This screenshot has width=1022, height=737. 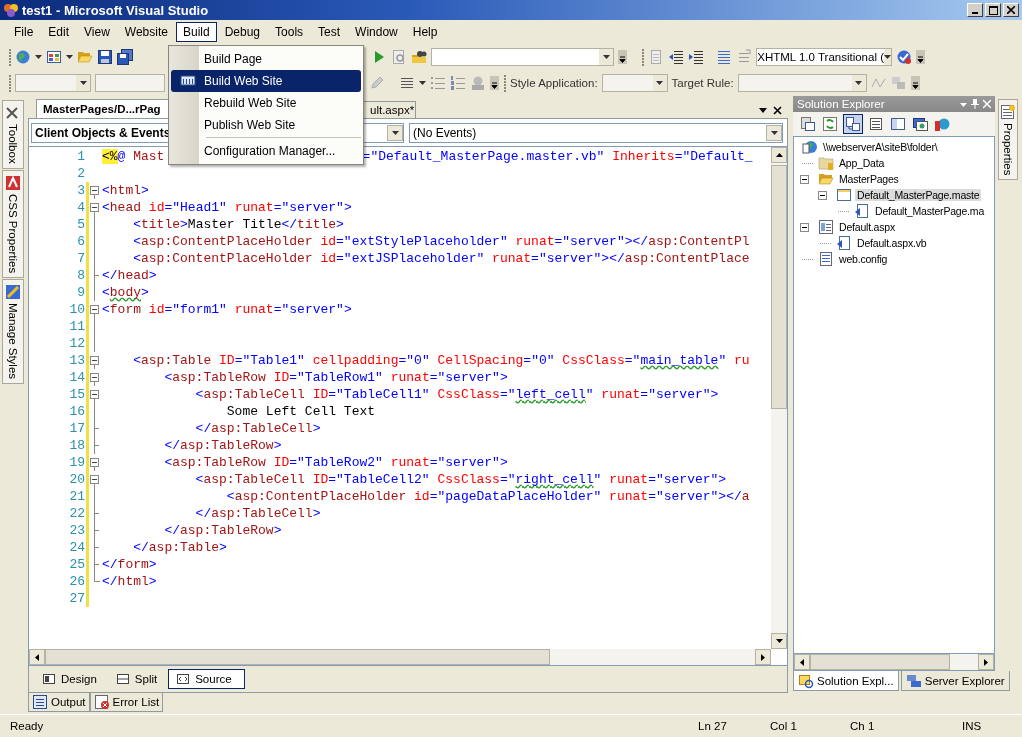 I want to click on line-number: 10, so click(x=77, y=309).